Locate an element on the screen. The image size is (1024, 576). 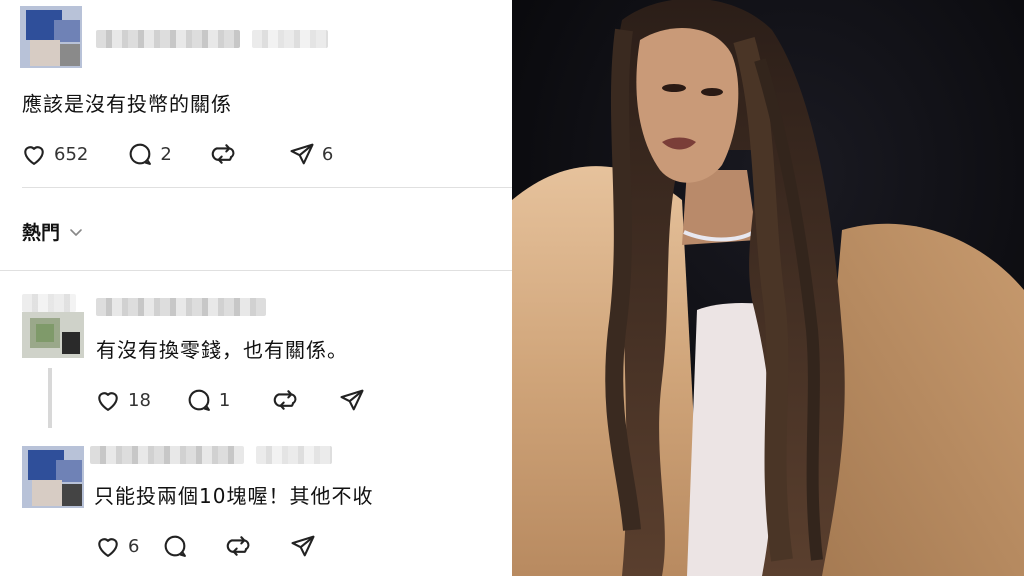
comment-button: 2 is located at coordinates (149, 154).